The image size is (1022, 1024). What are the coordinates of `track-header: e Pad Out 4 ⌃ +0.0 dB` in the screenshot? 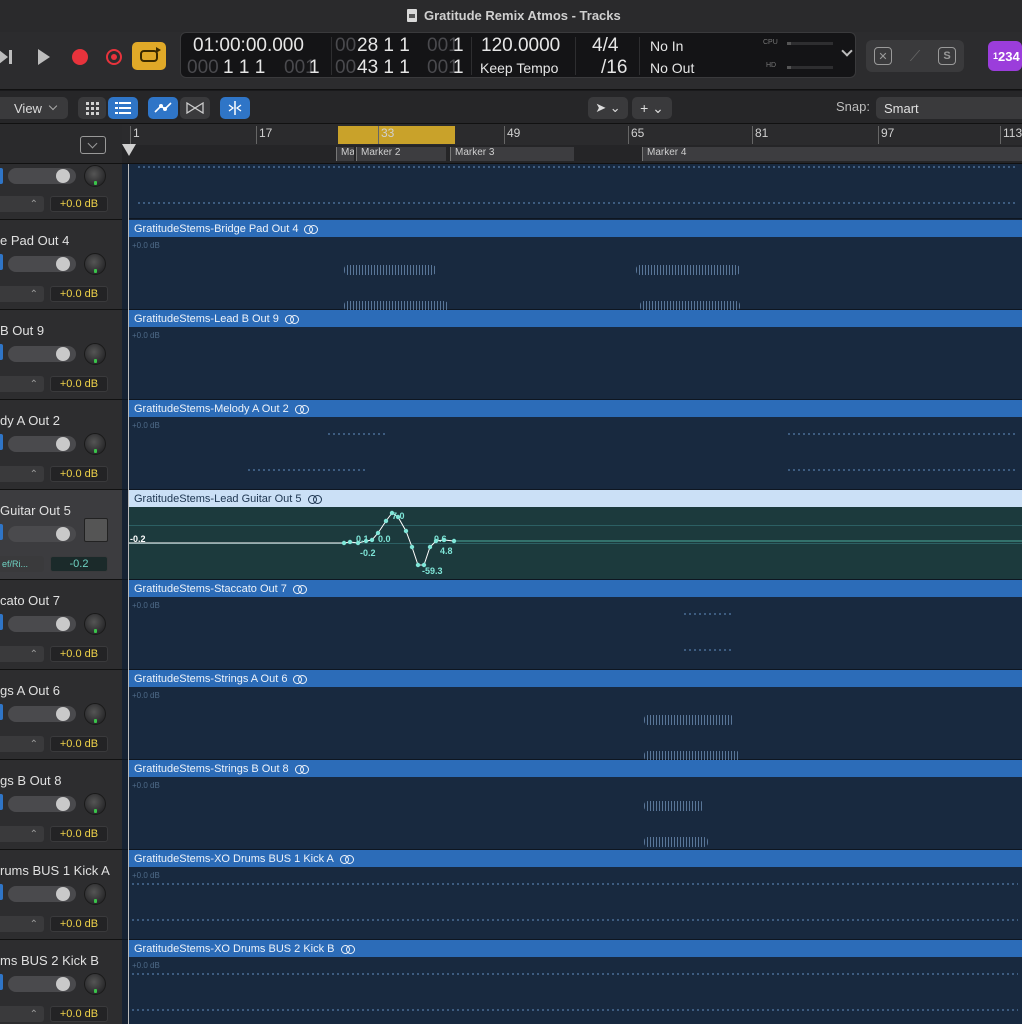 It's located at (61, 265).